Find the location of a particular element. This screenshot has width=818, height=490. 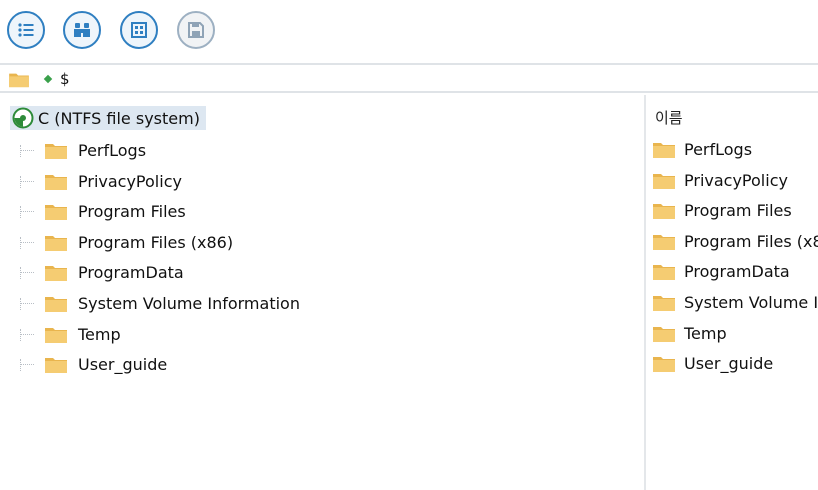

image-icon is located at coordinates (139, 30).